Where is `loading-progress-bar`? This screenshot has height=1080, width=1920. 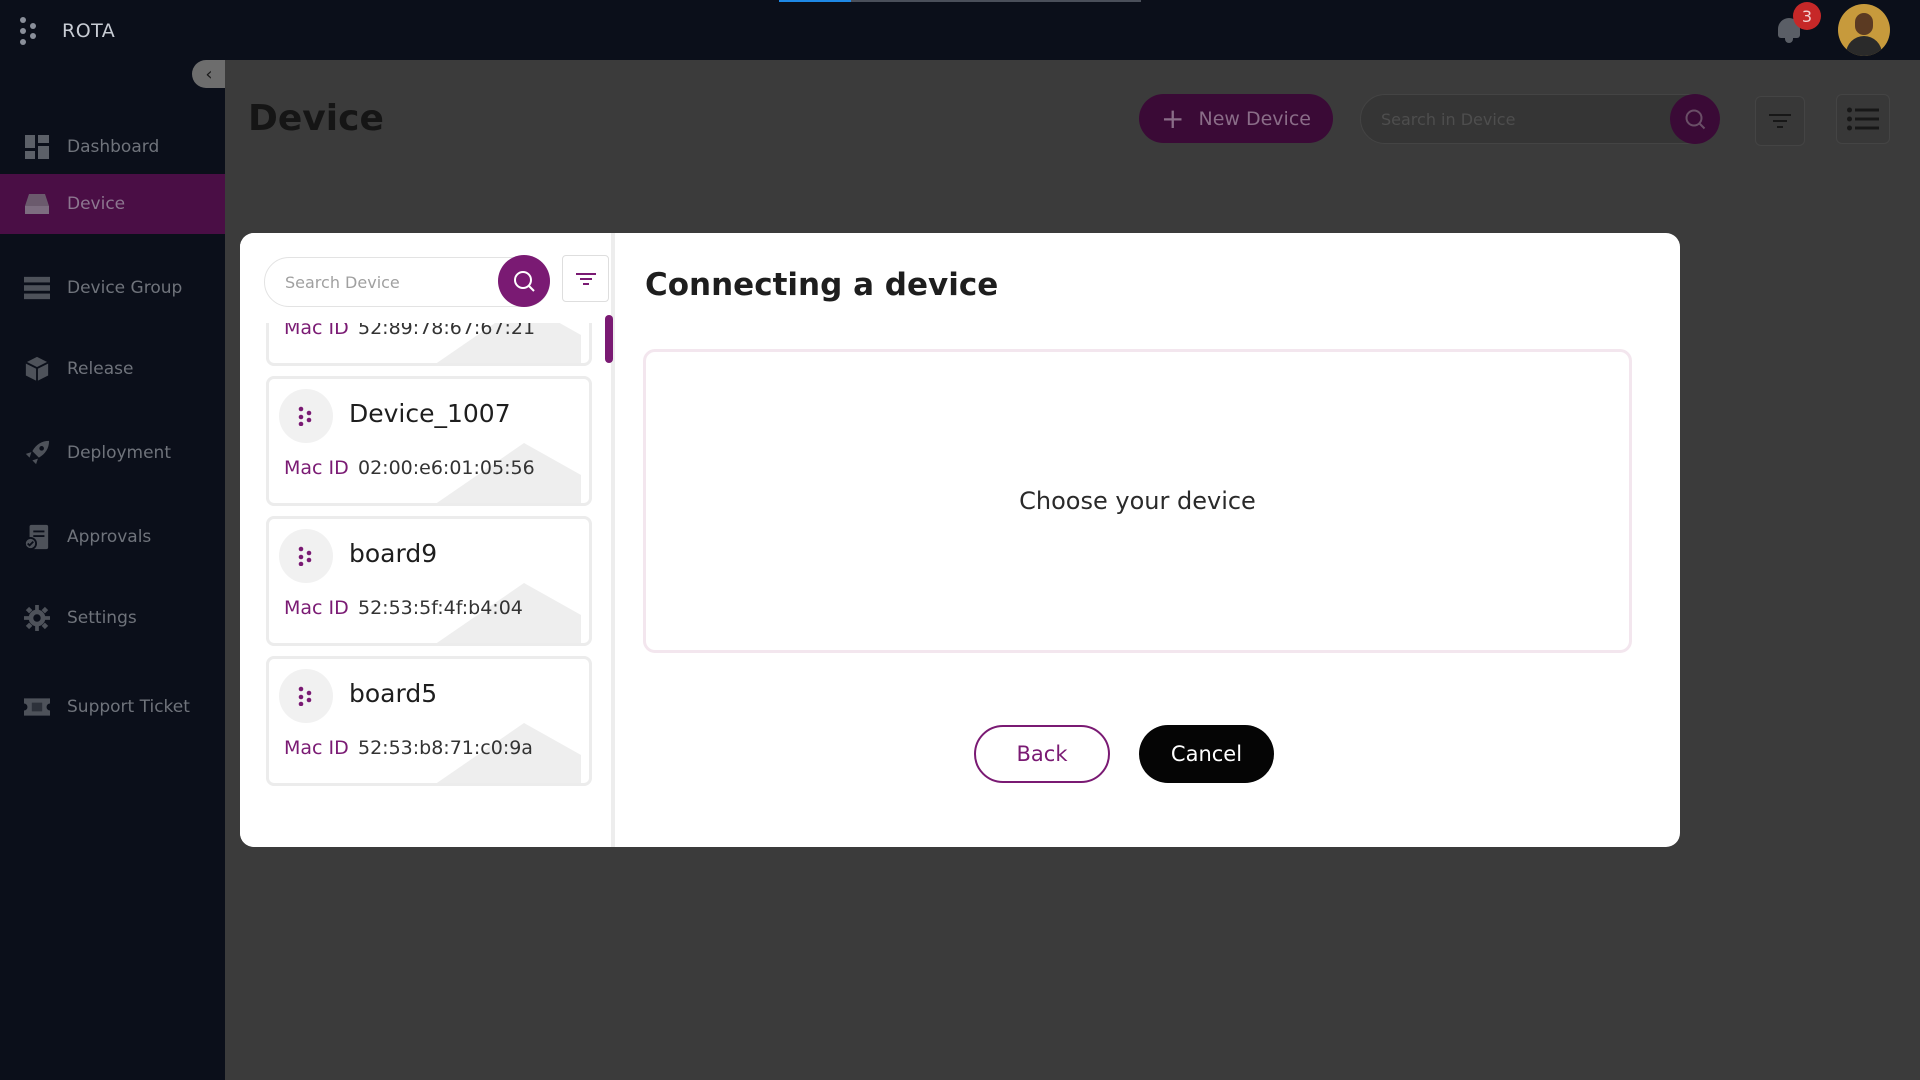
loading-progress-bar is located at coordinates (960, 1).